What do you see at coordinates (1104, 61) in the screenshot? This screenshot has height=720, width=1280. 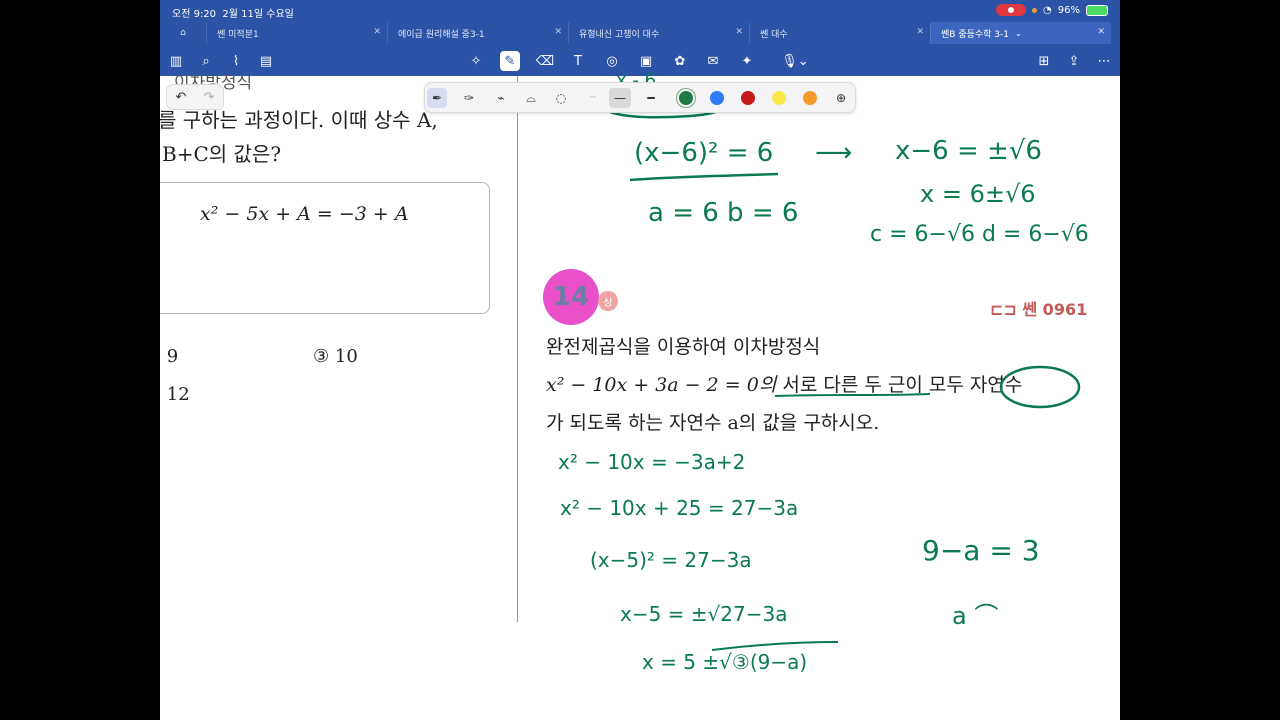 I see `more-icon: ⋯` at bounding box center [1104, 61].